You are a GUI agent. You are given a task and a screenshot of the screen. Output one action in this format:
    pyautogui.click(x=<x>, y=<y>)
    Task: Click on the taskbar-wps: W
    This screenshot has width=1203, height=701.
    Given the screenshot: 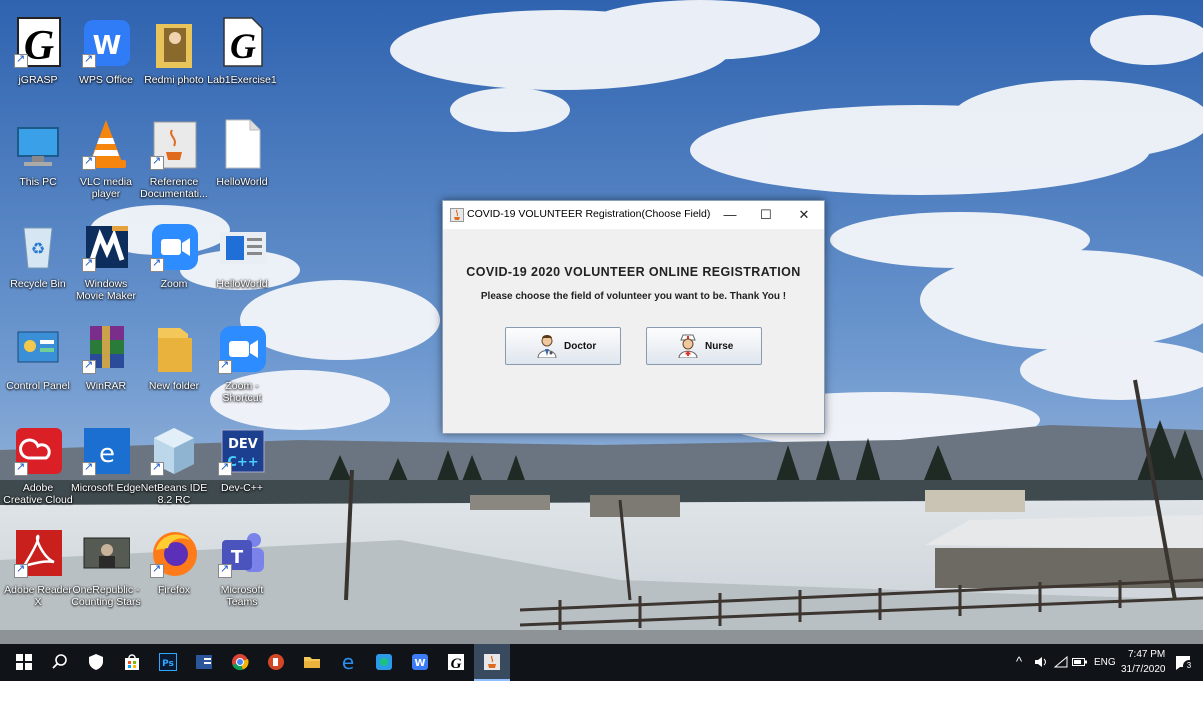 What is the action you would take?
    pyautogui.click(x=420, y=662)
    